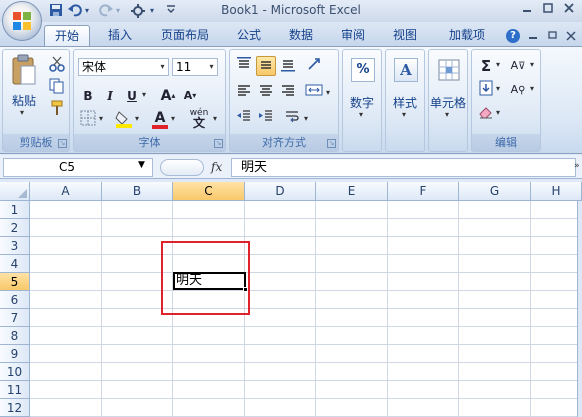  Describe the element at coordinates (331, 143) in the screenshot. I see `alignment-launcher-icon: ↘` at that location.